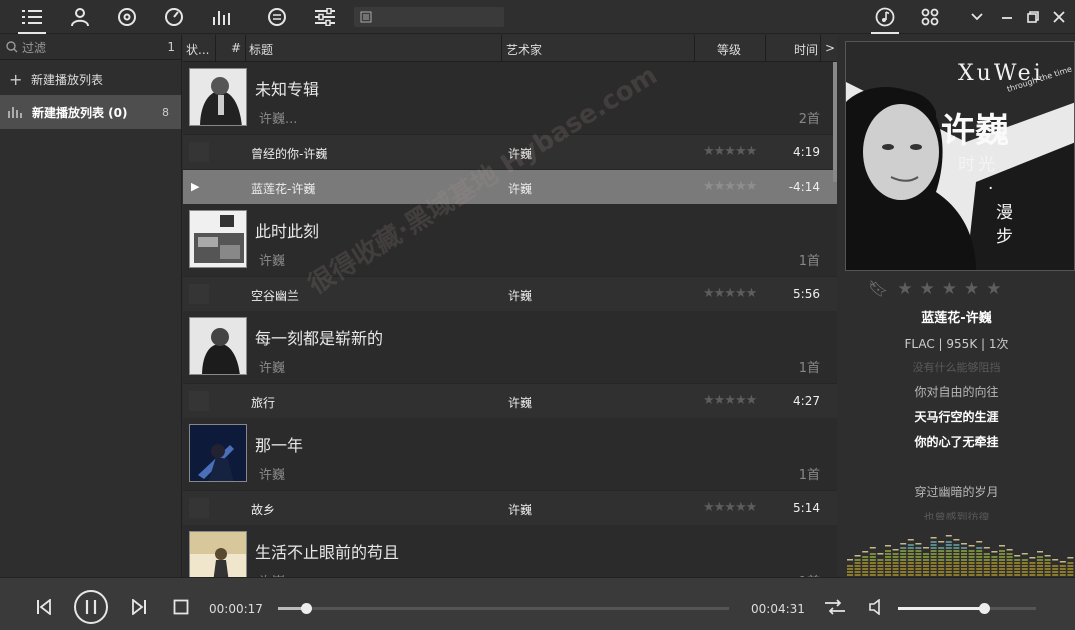 This screenshot has height=630, width=1075. I want to click on spectrum-visualizer, so click(960, 555).